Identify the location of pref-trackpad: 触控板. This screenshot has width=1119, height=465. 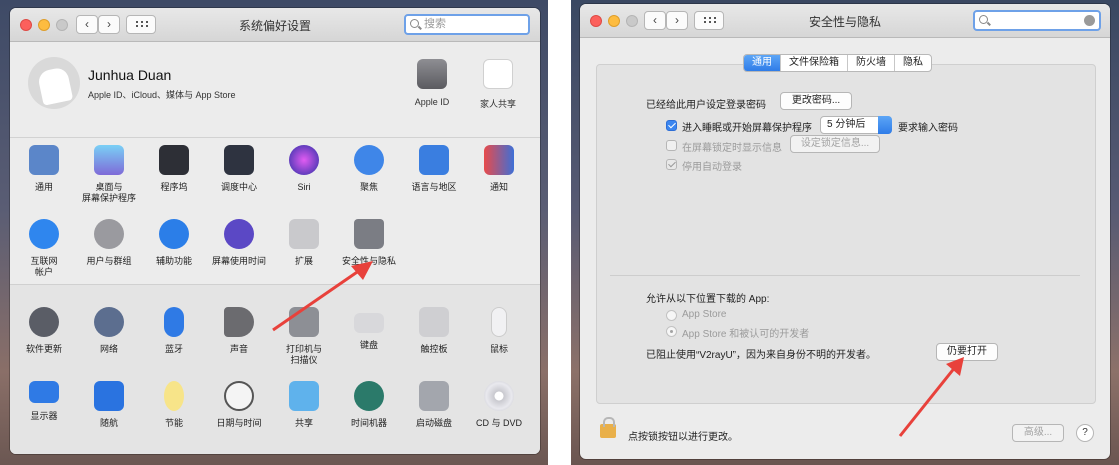
(434, 331).